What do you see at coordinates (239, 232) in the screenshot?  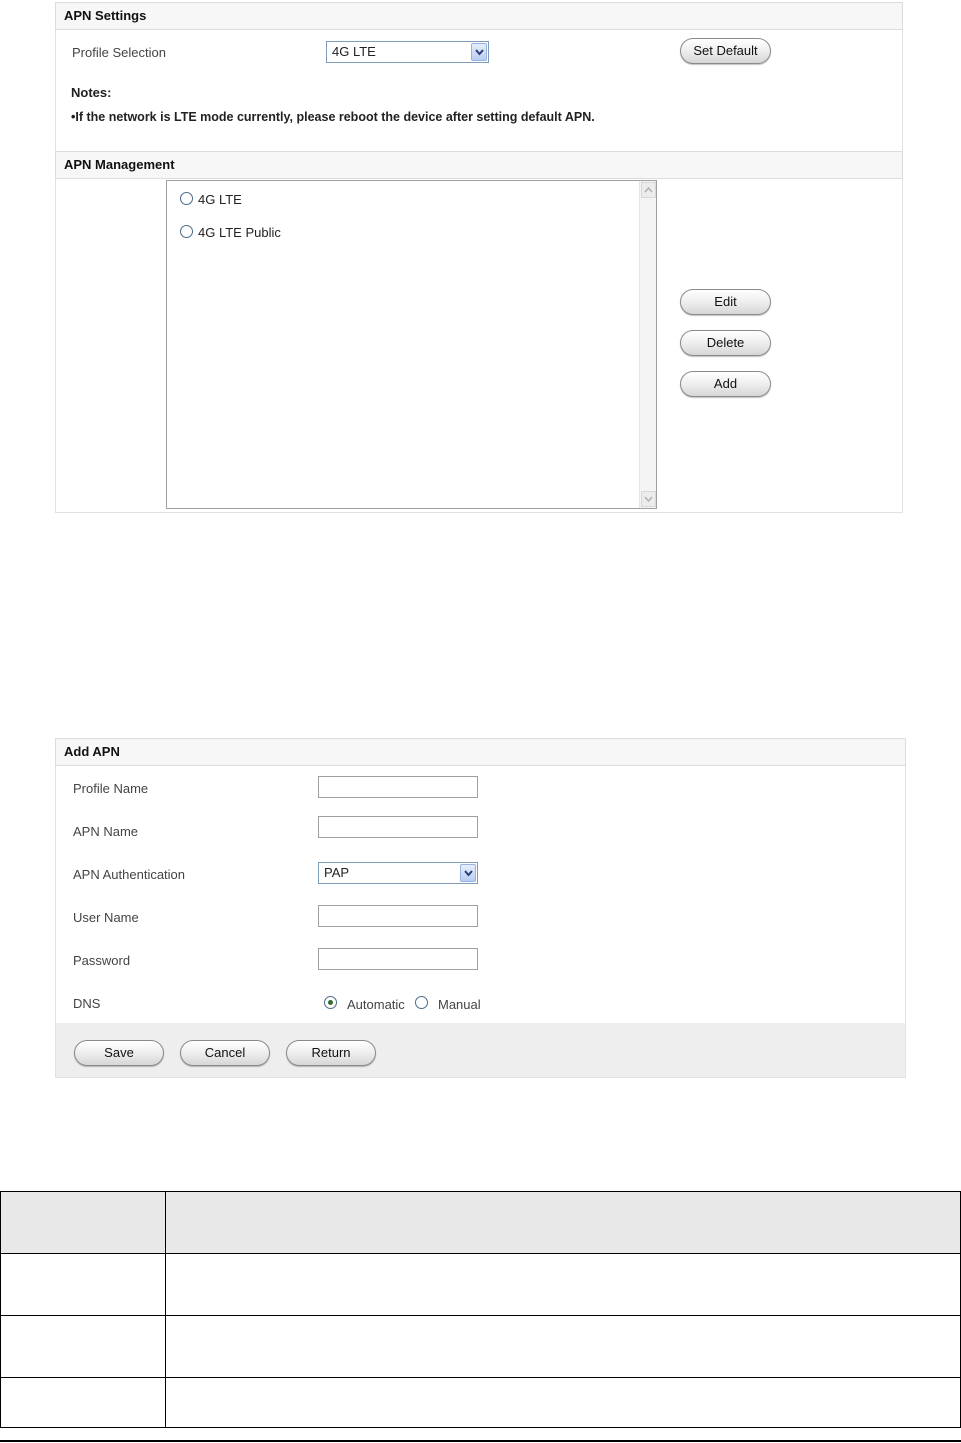 I see `profile-label-4g-lte-public: 4G LTE Public` at bounding box center [239, 232].